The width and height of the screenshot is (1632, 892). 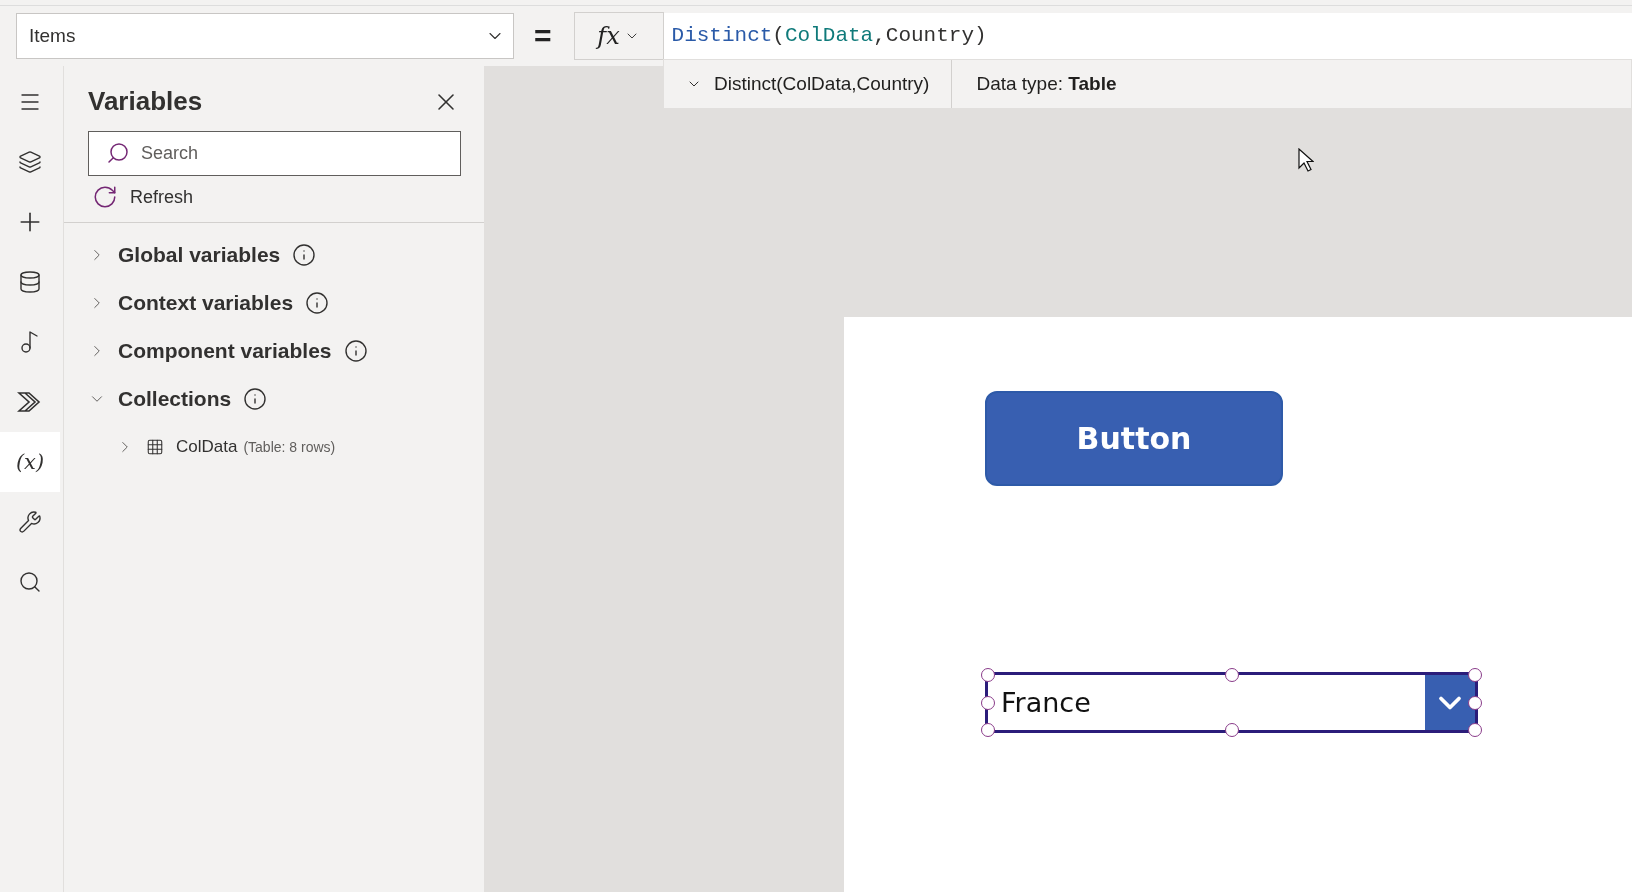 What do you see at coordinates (206, 303) in the screenshot?
I see `section-label: Context variables` at bounding box center [206, 303].